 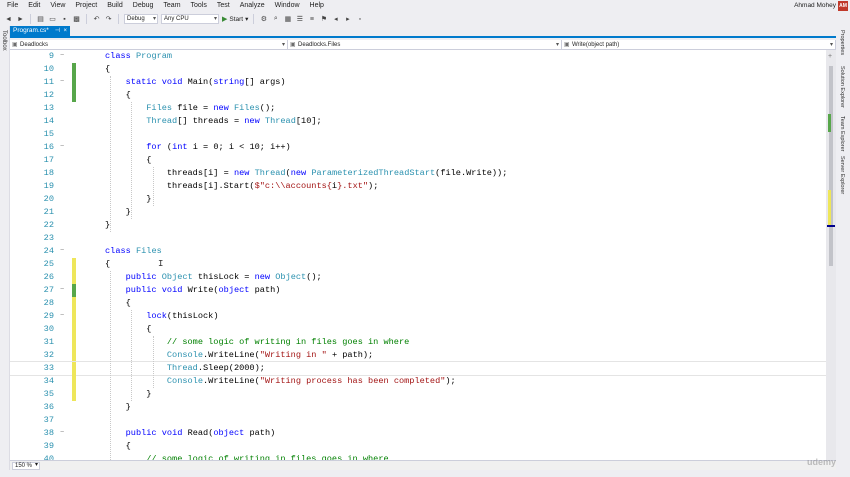 What do you see at coordinates (139, 56) in the screenshot?
I see `code-text: class Program` at bounding box center [139, 56].